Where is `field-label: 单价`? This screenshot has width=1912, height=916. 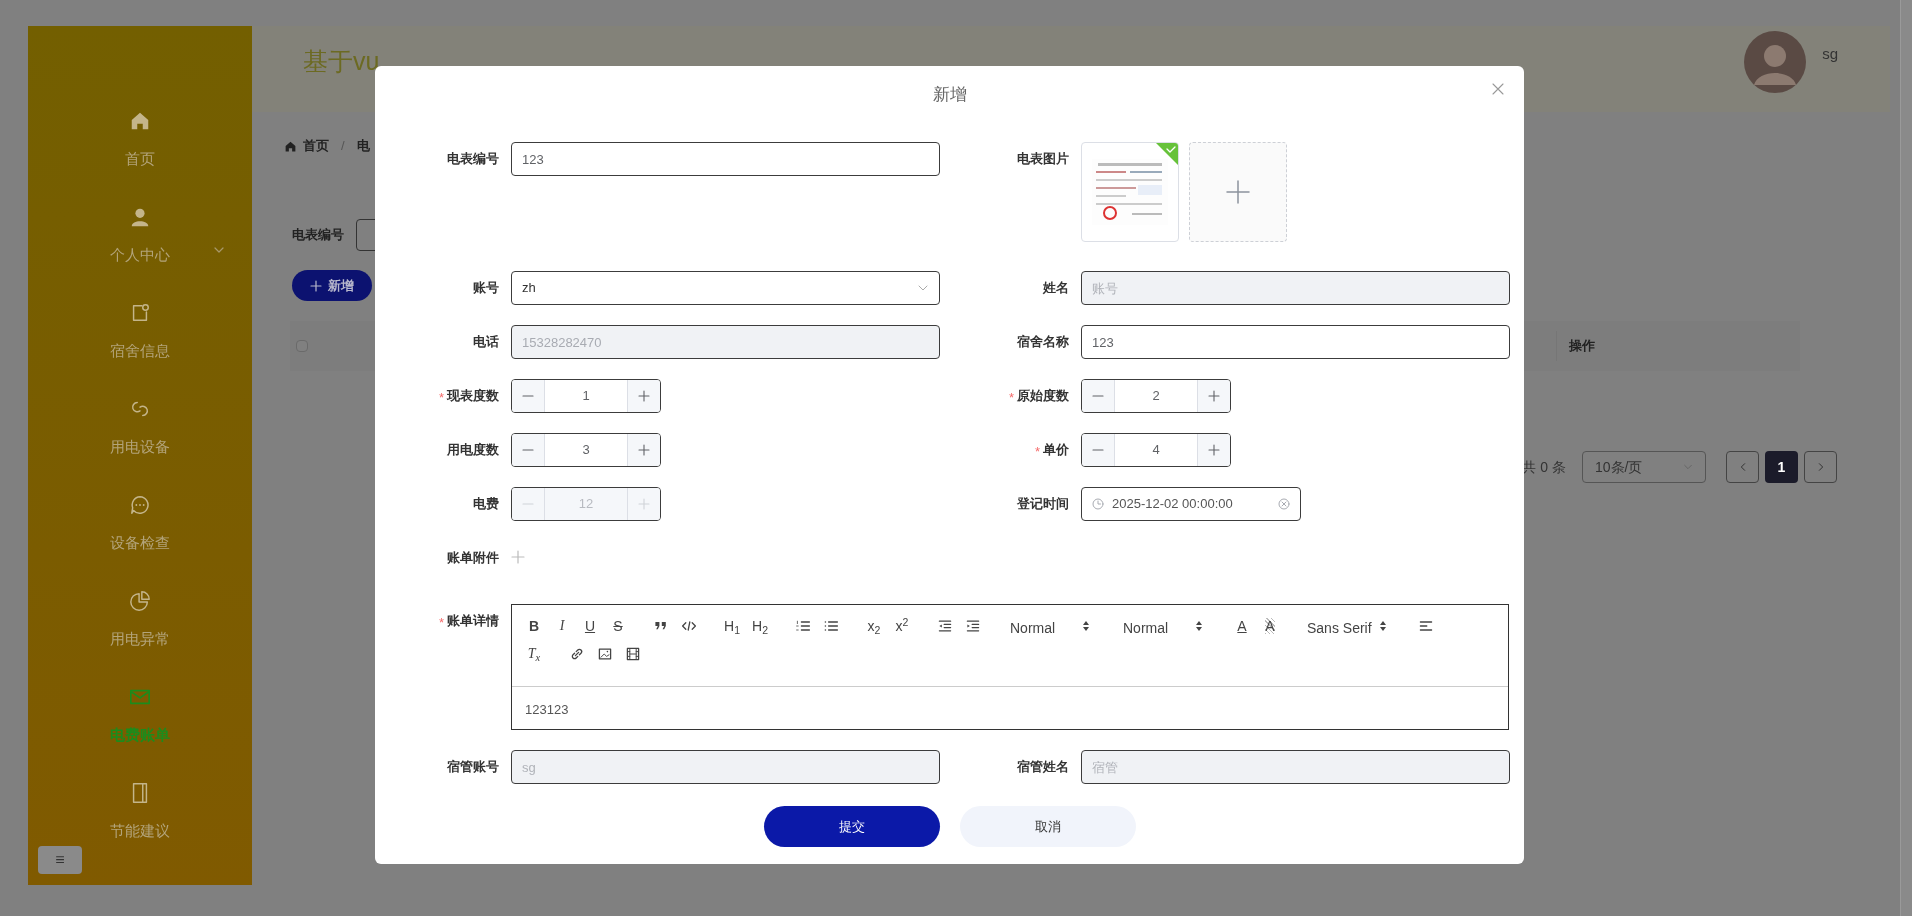
field-label: 单价 is located at coordinates (1056, 450).